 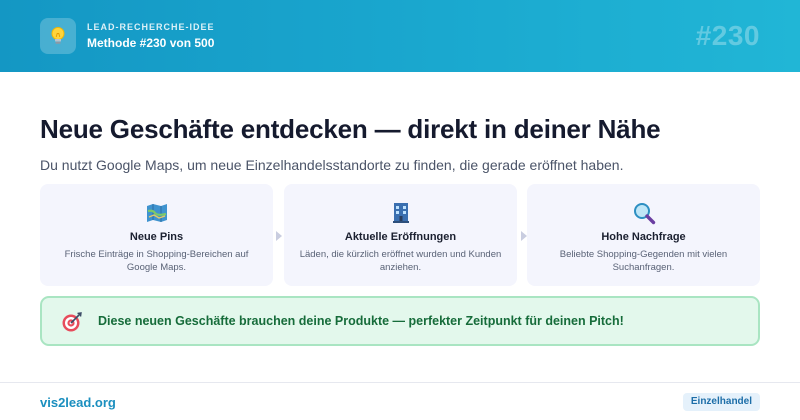 I want to click on target-icon, so click(x=72, y=322).